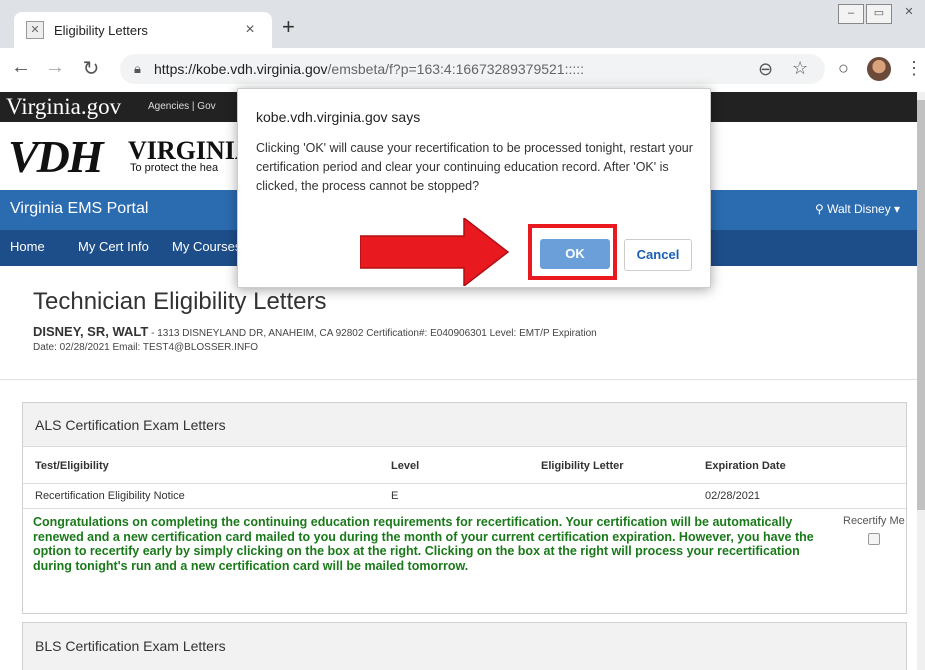  Describe the element at coordinates (91, 331) in the screenshot. I see `technician-name: DISNEY, SR, WALT` at that location.